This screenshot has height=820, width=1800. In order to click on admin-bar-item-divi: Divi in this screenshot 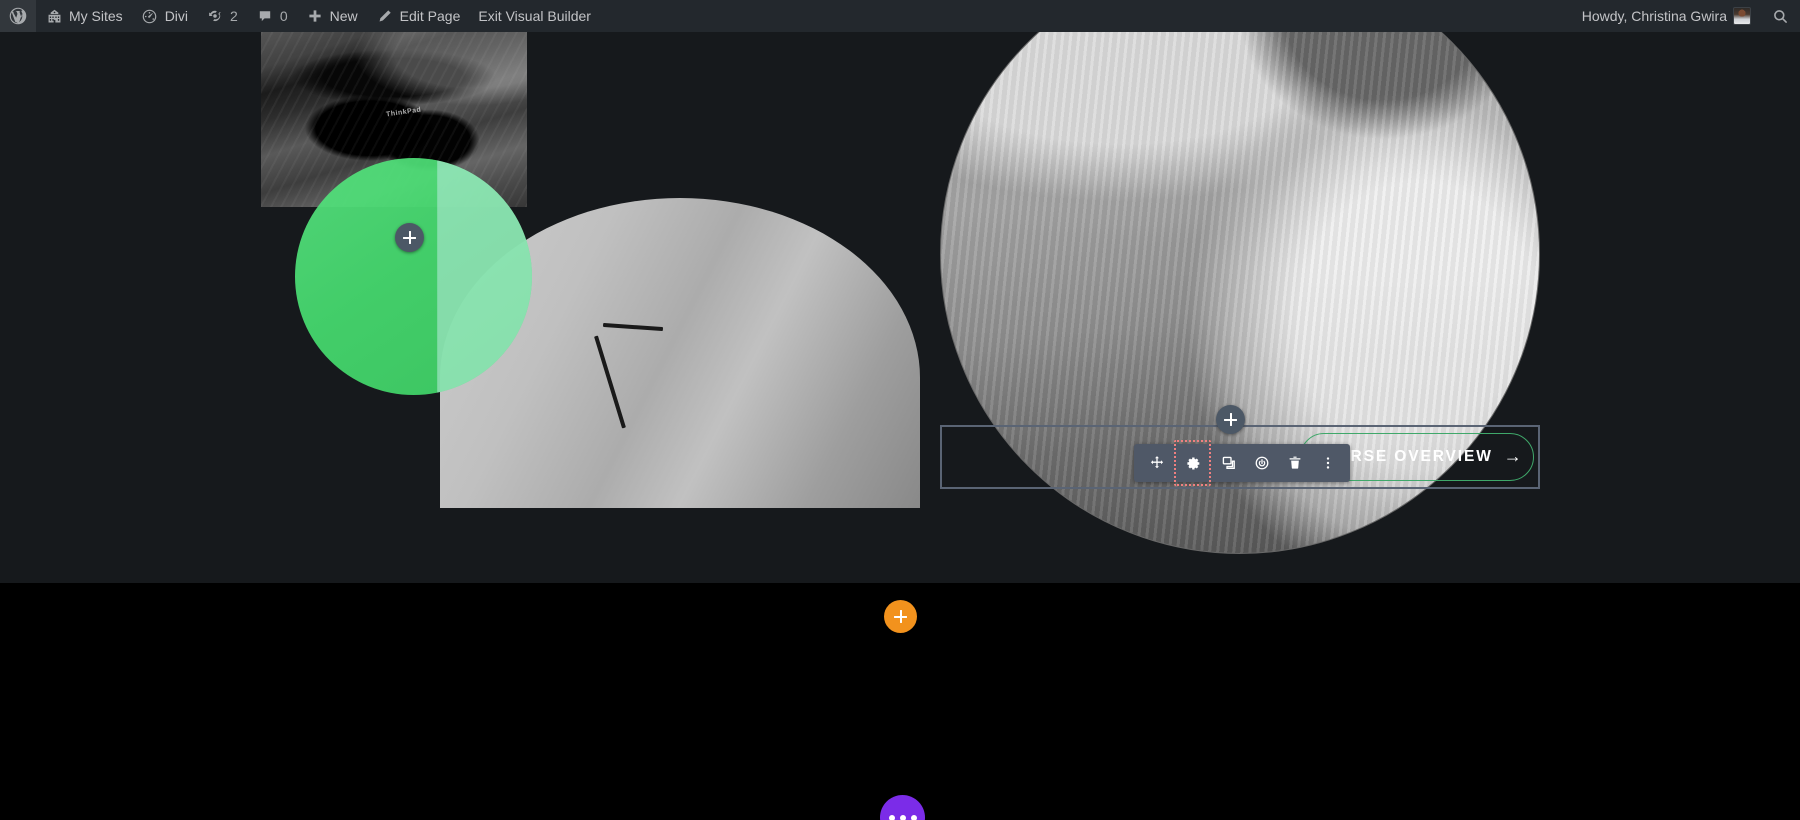, I will do `click(164, 16)`.